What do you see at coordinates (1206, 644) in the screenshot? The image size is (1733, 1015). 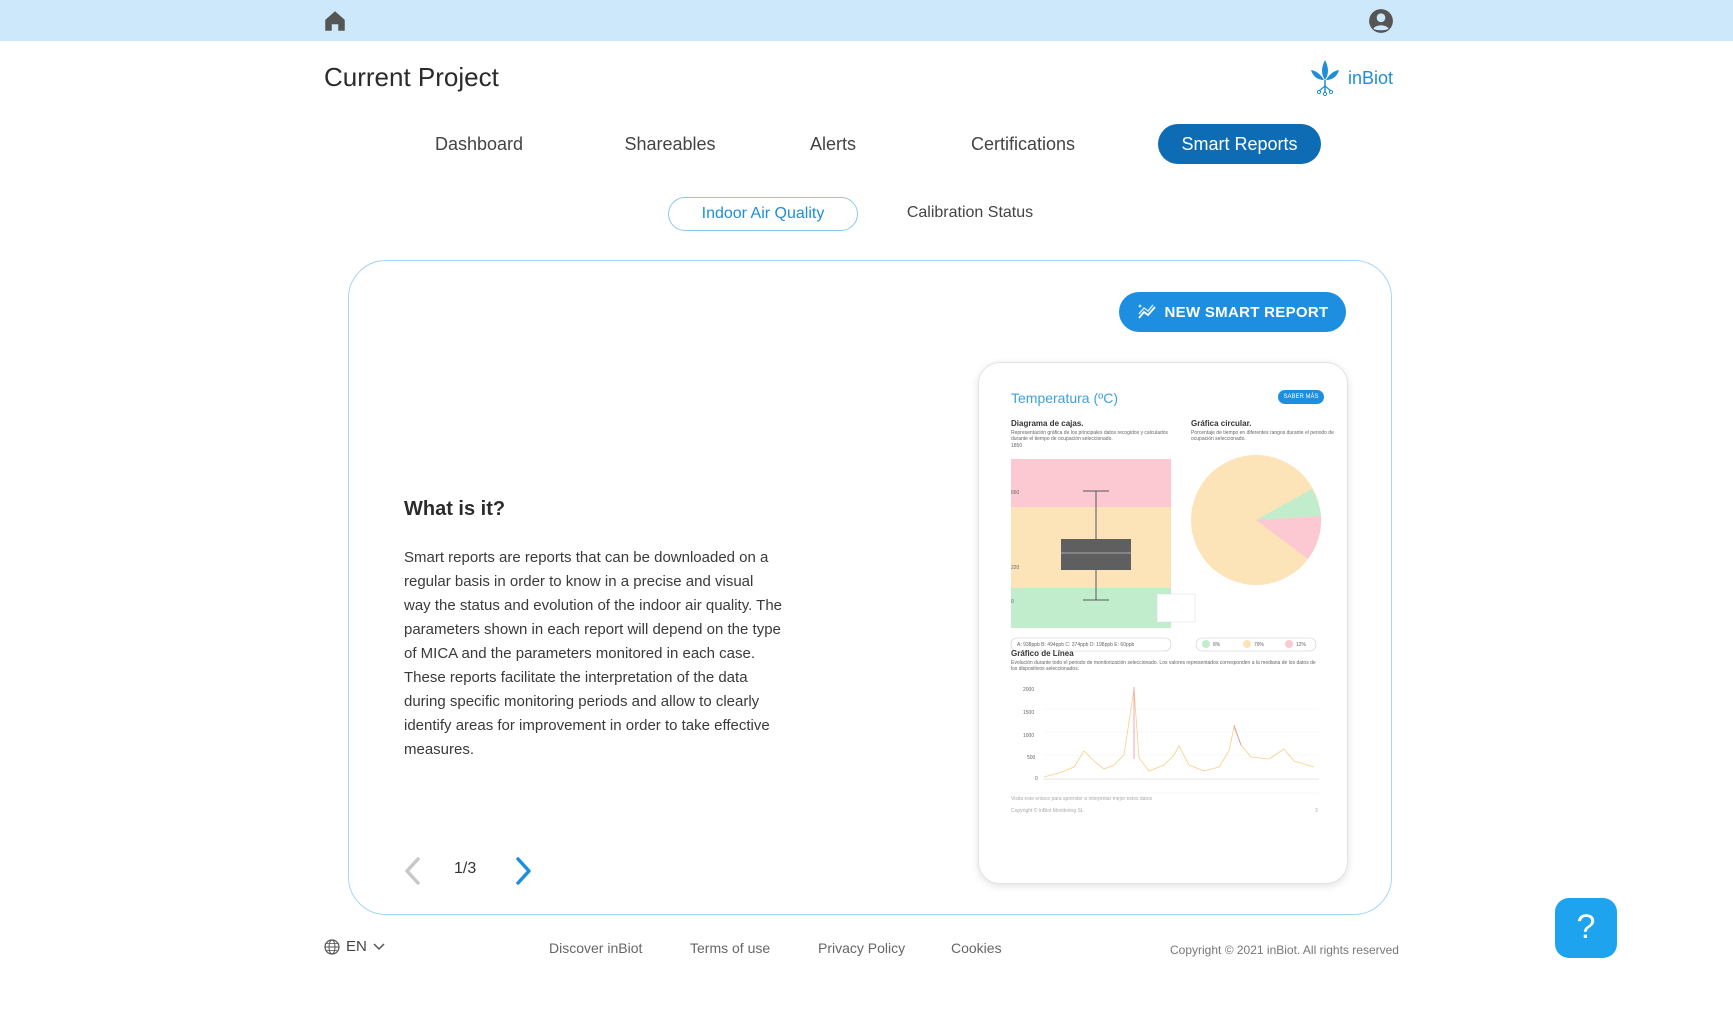 I see `pie-legend-low-dot` at bounding box center [1206, 644].